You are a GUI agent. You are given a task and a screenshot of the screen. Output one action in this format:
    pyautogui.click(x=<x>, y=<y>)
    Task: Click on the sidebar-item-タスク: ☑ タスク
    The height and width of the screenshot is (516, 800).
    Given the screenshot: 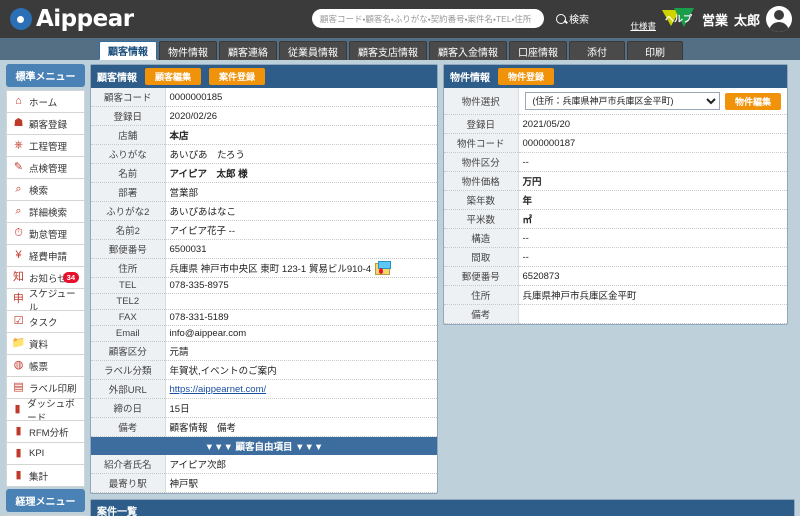 What is the action you would take?
    pyautogui.click(x=45, y=321)
    